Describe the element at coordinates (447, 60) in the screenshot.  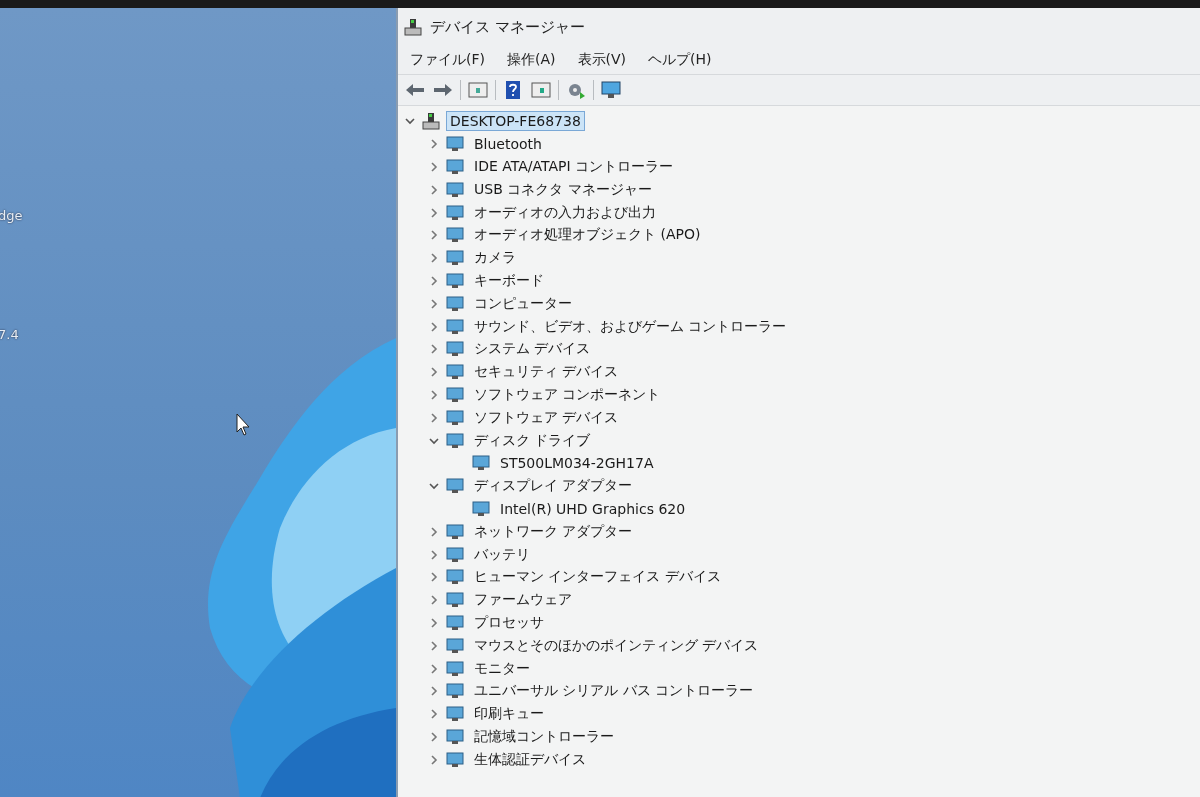
I see `menu-item: ファイル(F)` at that location.